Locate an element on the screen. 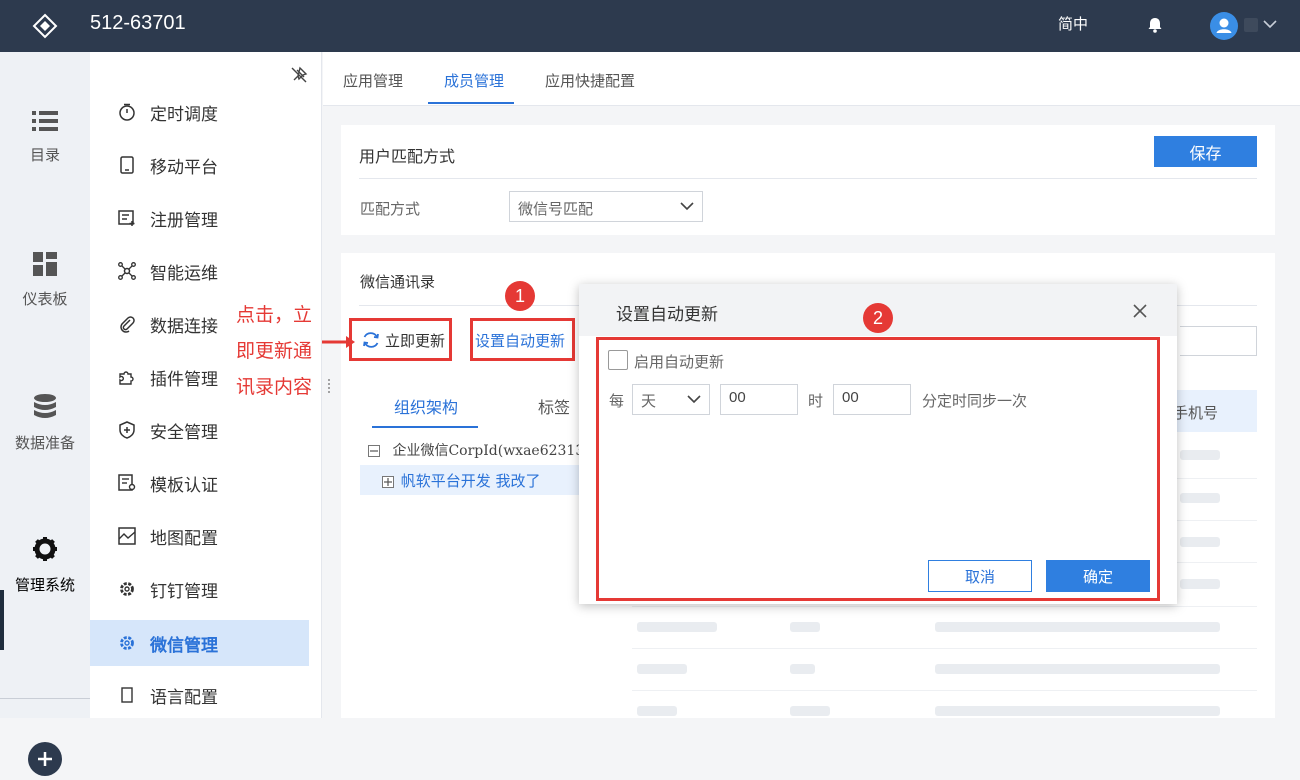 This screenshot has height=780, width=1300. tree-node-root: 企业微信CorpId(wxae62313c is located at coordinates (480, 450).